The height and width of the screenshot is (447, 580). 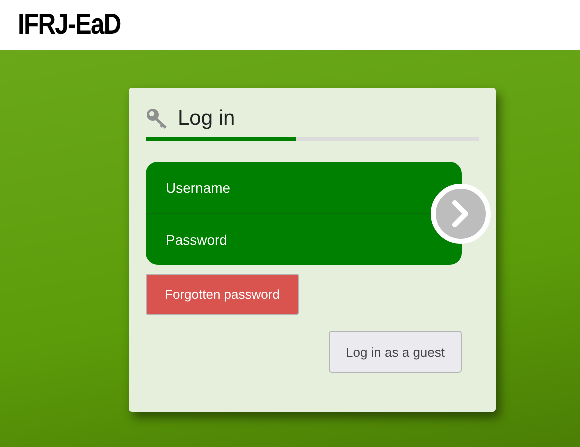 What do you see at coordinates (304, 239) in the screenshot?
I see `password-field: Password` at bounding box center [304, 239].